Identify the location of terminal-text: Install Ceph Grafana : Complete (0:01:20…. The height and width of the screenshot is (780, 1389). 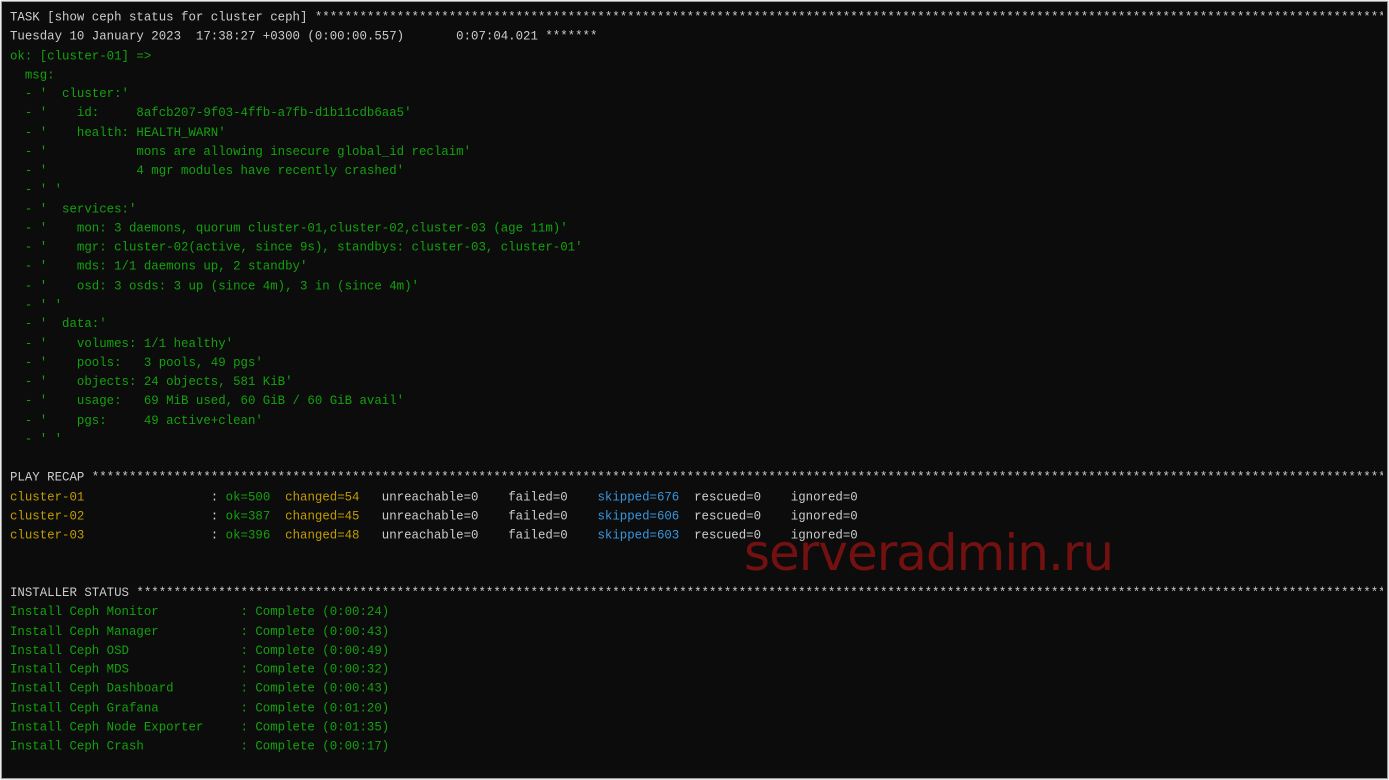
(200, 708).